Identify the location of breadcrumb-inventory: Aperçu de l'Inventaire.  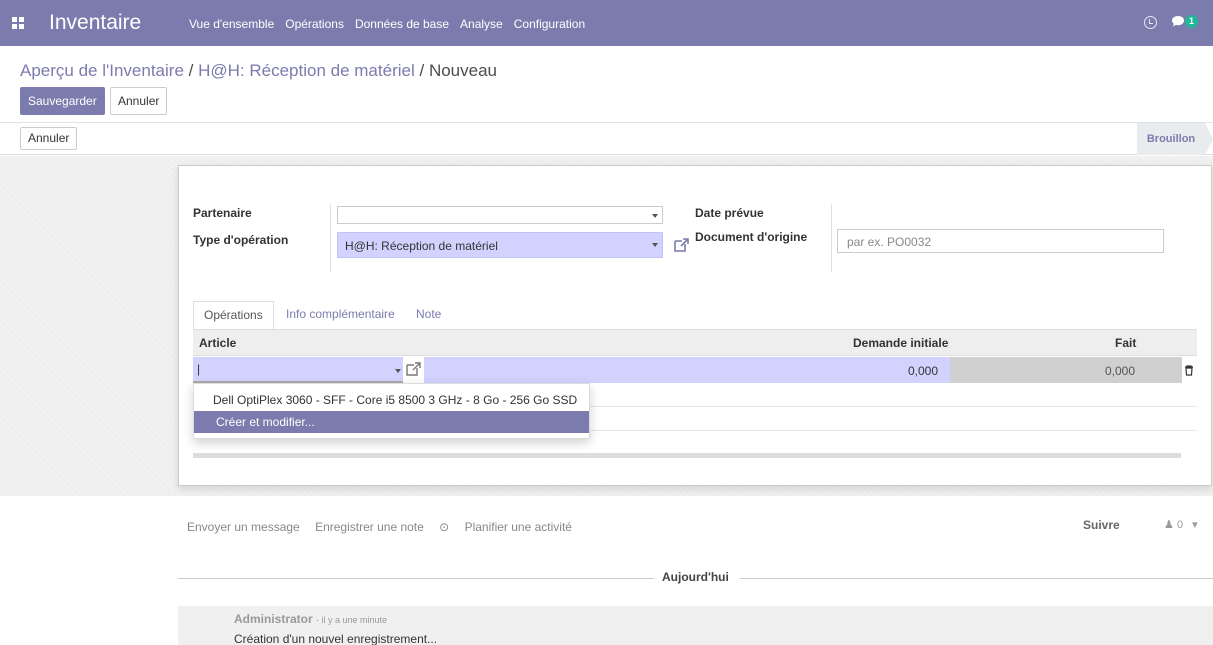
(102, 70).